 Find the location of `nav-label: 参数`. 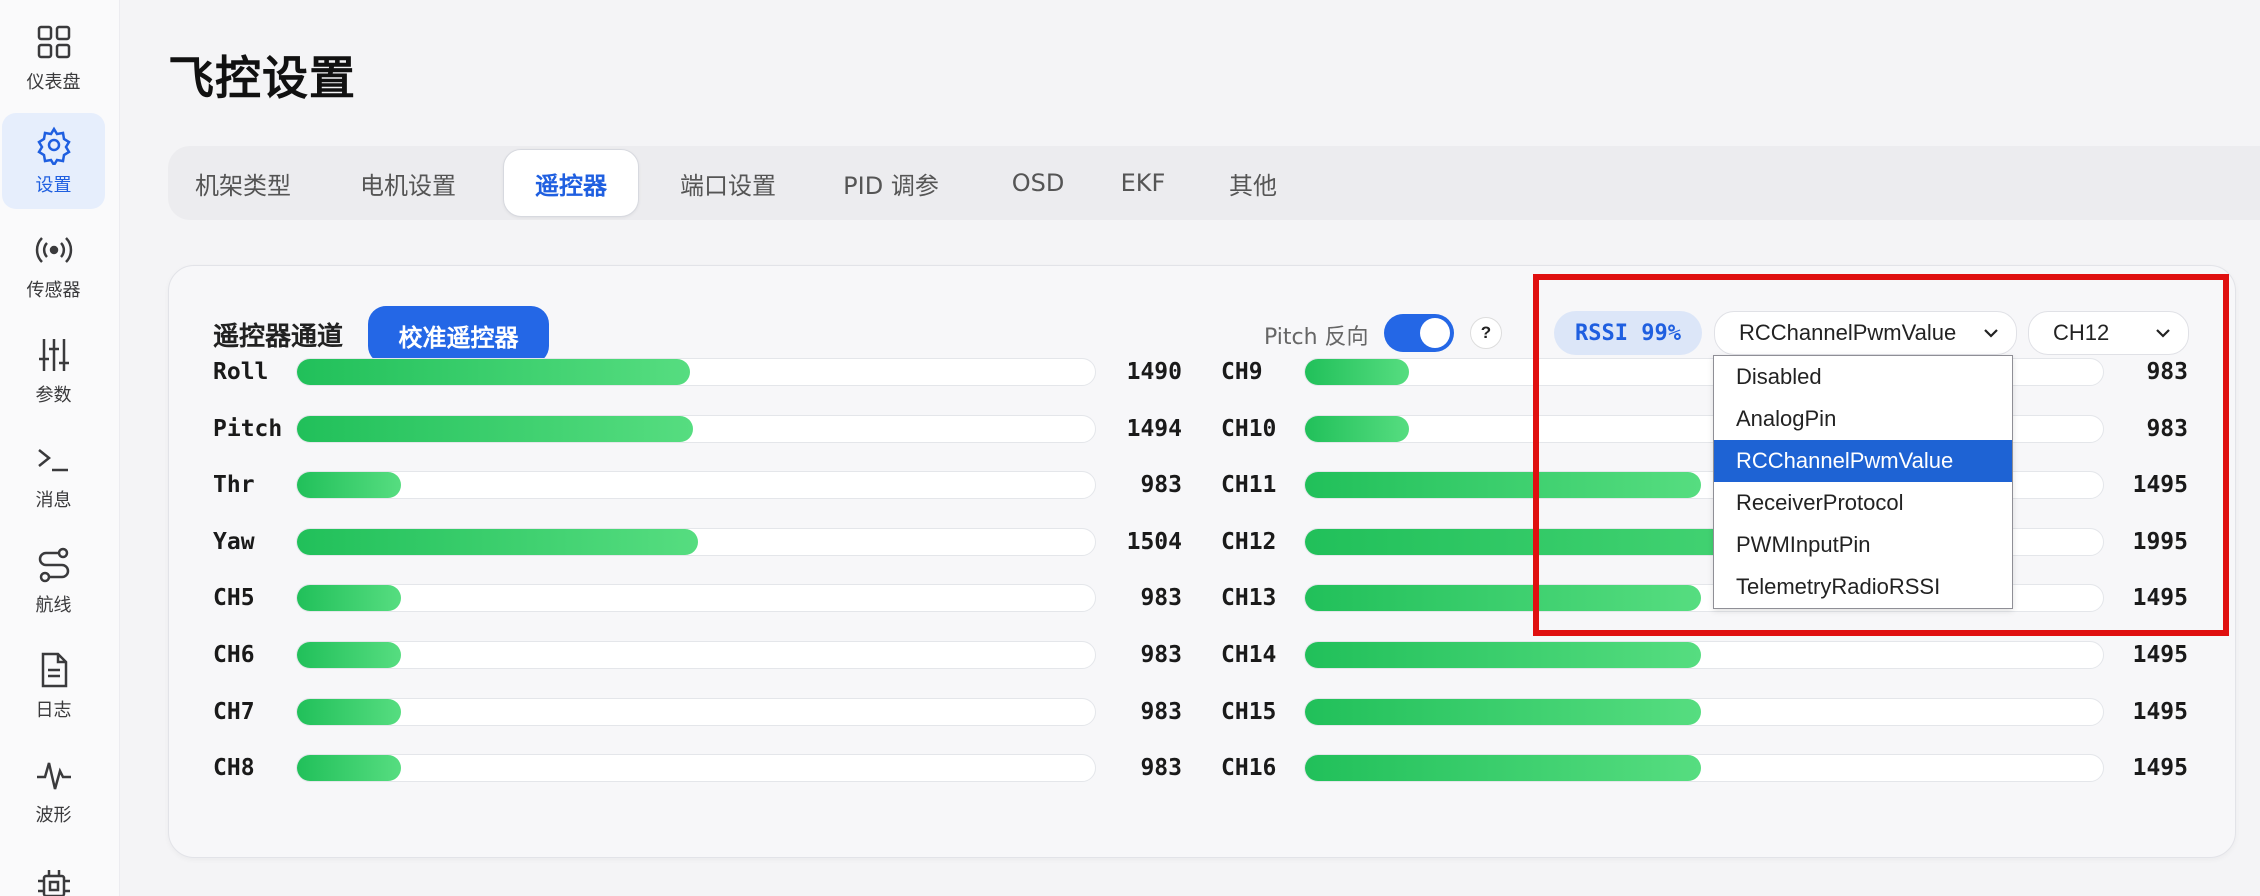

nav-label: 参数 is located at coordinates (53, 395).